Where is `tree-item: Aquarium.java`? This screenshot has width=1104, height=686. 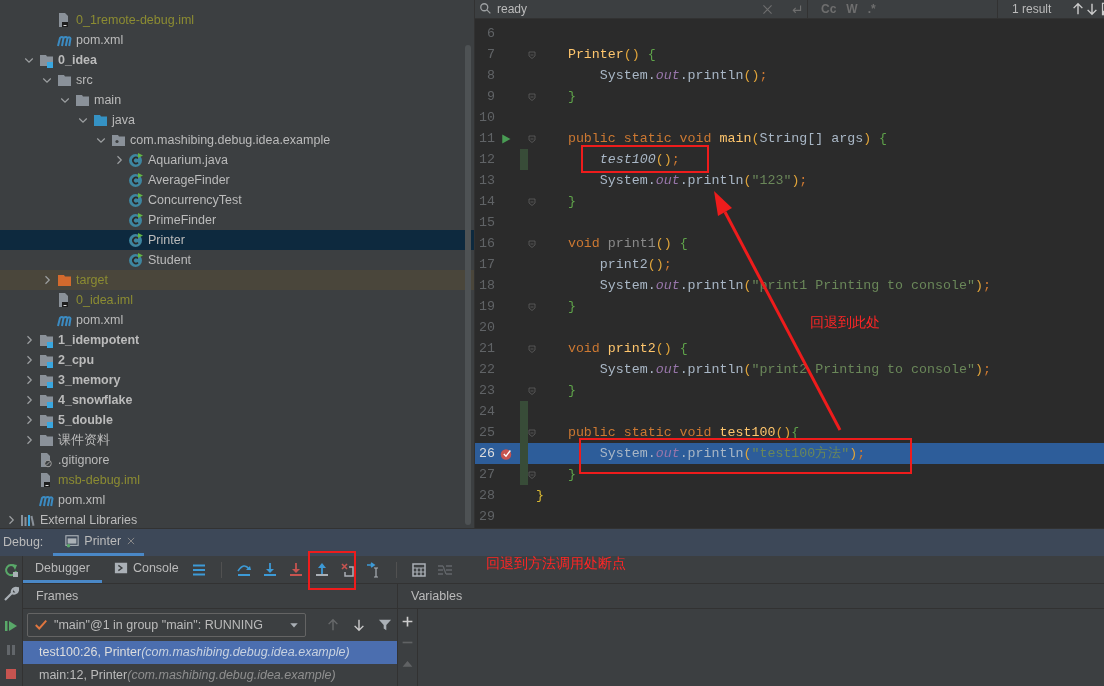
tree-item: Aquarium.java is located at coordinates (237, 160).